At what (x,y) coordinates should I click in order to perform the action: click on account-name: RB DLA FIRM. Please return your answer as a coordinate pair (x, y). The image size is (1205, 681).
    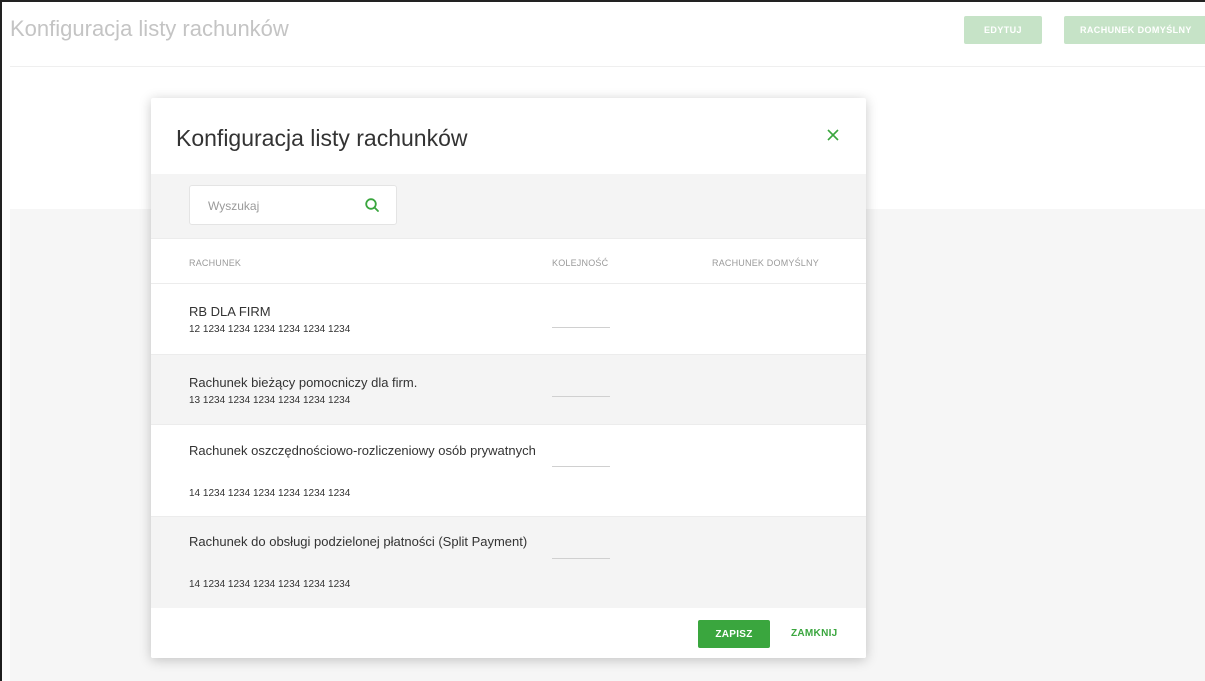
    Looking at the image, I should click on (230, 311).